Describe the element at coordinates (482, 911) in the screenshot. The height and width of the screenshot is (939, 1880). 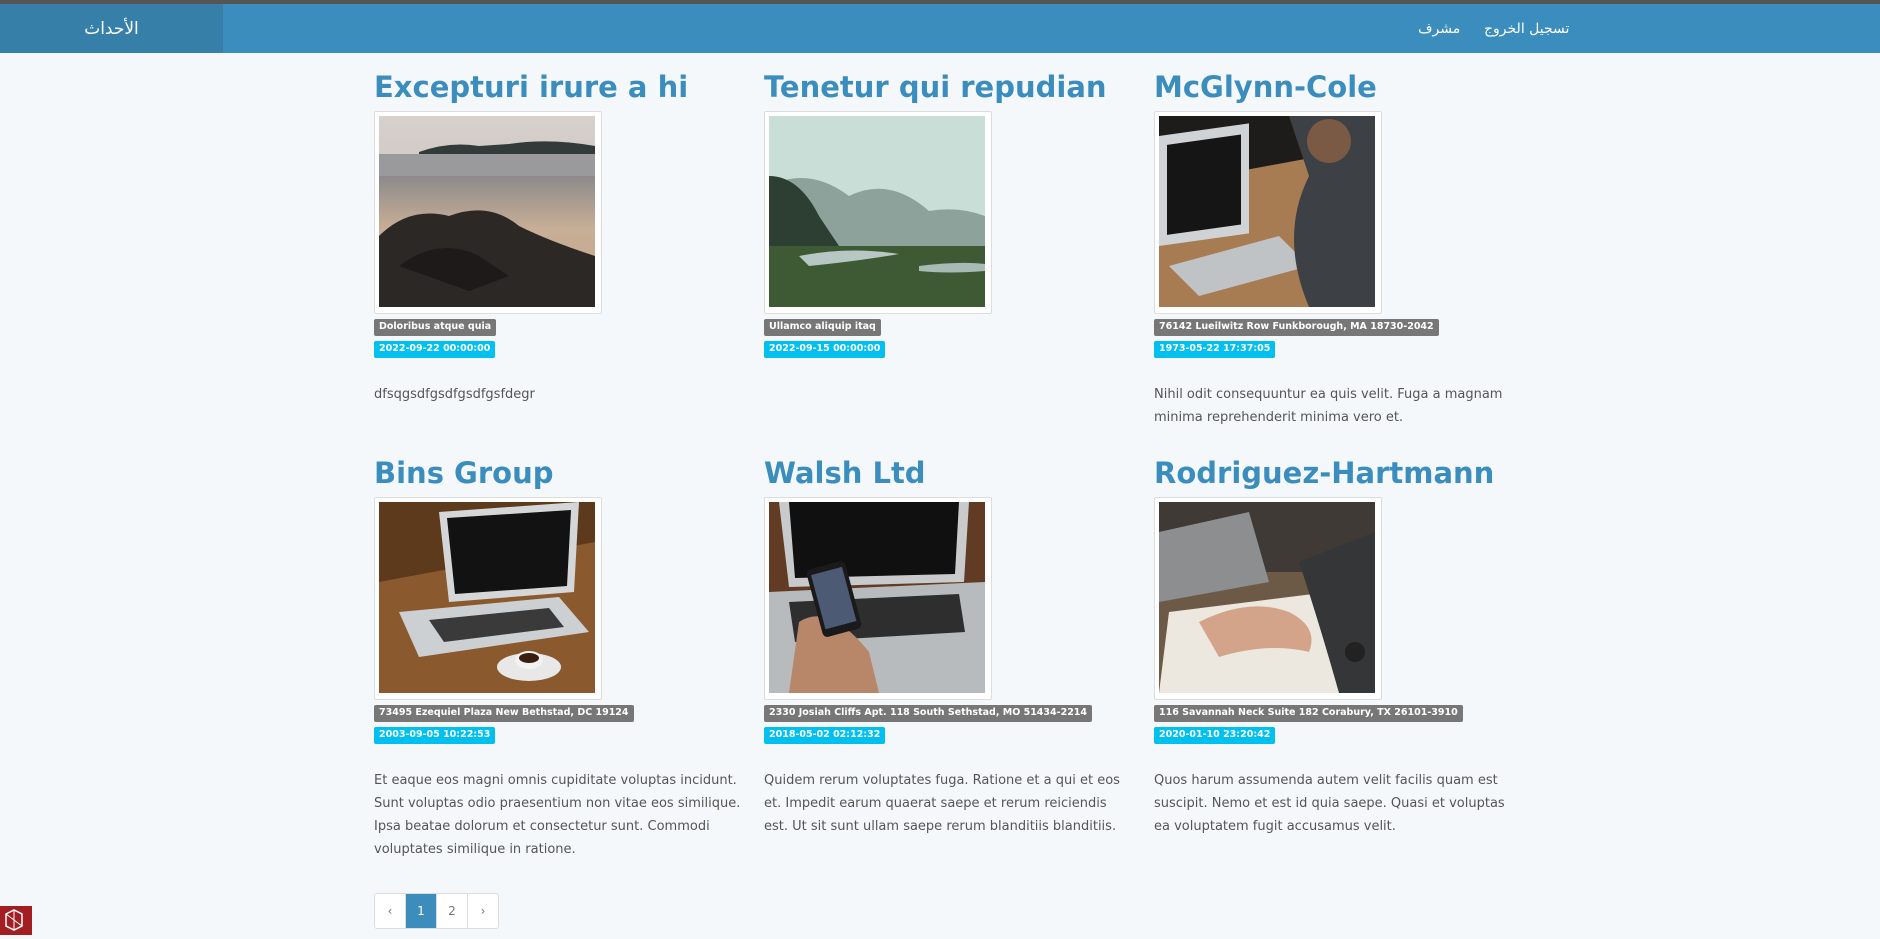
I see `pagination-next: ›` at that location.